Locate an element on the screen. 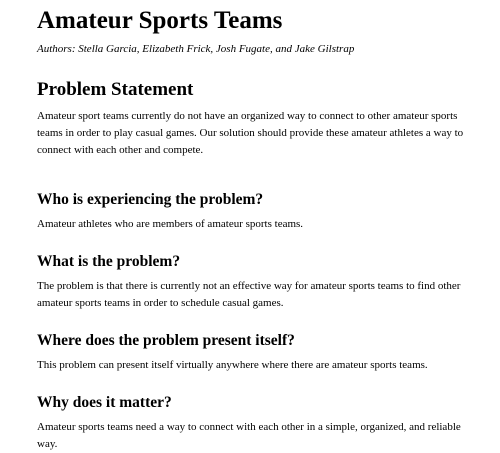  section-why-heading: Why does it matter? is located at coordinates (104, 402).